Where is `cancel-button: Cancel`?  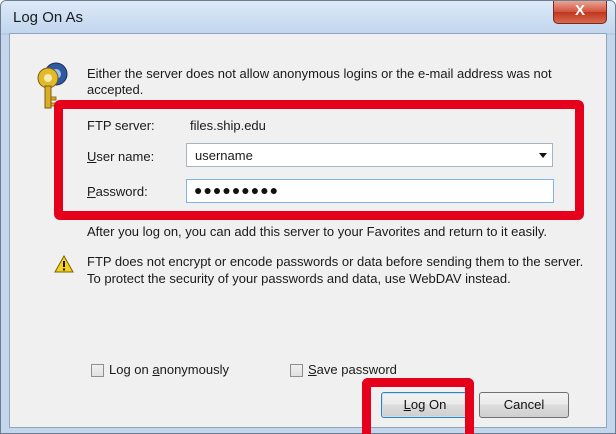
cancel-button: Cancel is located at coordinates (524, 405).